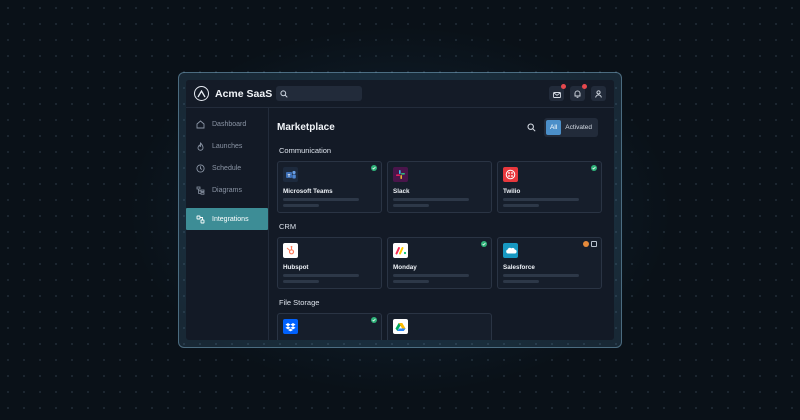  I want to click on sidebar-item-launches: Launches, so click(227, 146).